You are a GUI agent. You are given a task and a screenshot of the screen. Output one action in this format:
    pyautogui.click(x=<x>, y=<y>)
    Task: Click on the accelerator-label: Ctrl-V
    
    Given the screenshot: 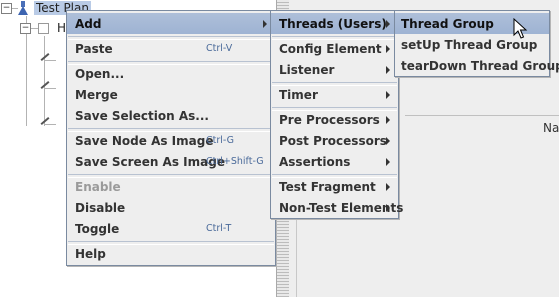 What is the action you would take?
    pyautogui.click(x=219, y=48)
    